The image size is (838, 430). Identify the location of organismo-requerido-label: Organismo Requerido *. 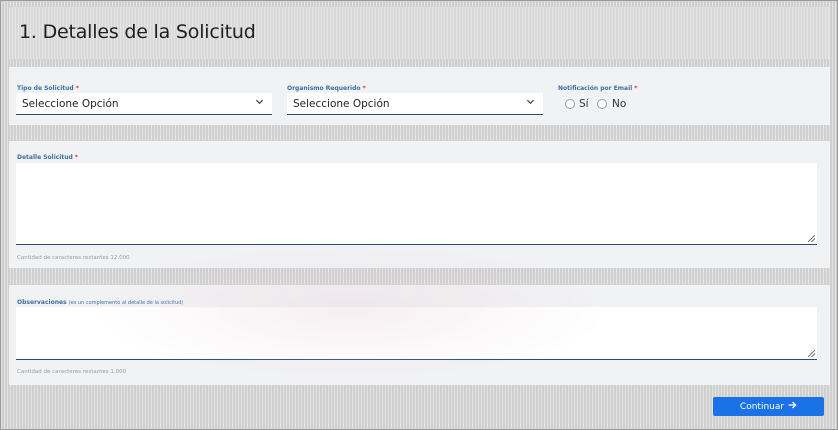
(326, 88).